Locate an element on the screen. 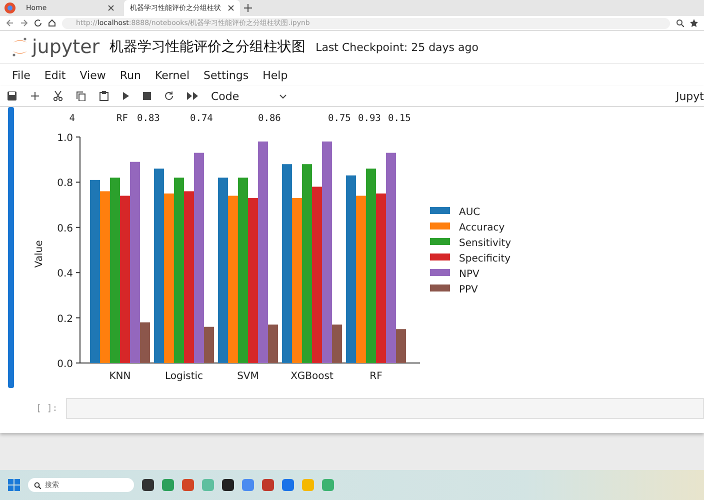 The width and height of the screenshot is (704, 500). menu-item: File is located at coordinates (21, 75).